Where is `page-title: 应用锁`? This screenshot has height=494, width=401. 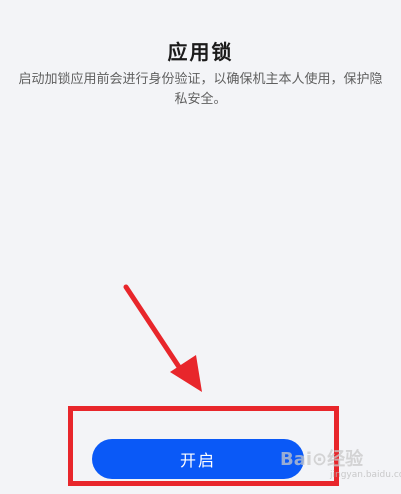 page-title: 应用锁 is located at coordinates (200, 52).